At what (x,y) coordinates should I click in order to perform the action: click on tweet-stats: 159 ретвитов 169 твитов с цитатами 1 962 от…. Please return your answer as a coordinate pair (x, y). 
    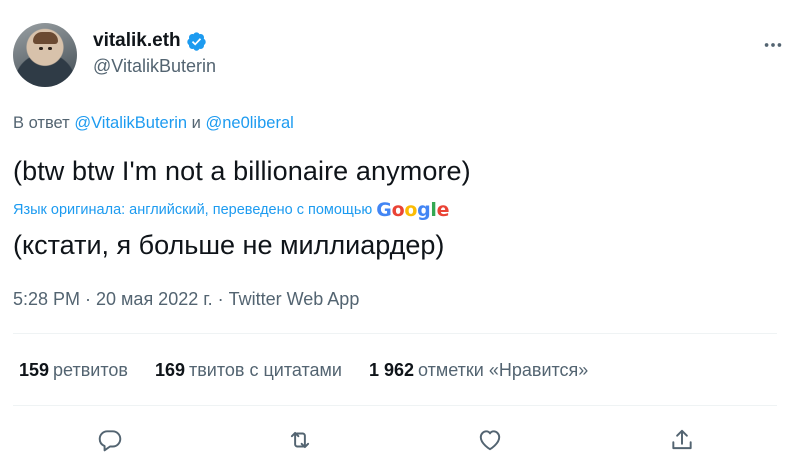
    Looking at the image, I should click on (317, 370).